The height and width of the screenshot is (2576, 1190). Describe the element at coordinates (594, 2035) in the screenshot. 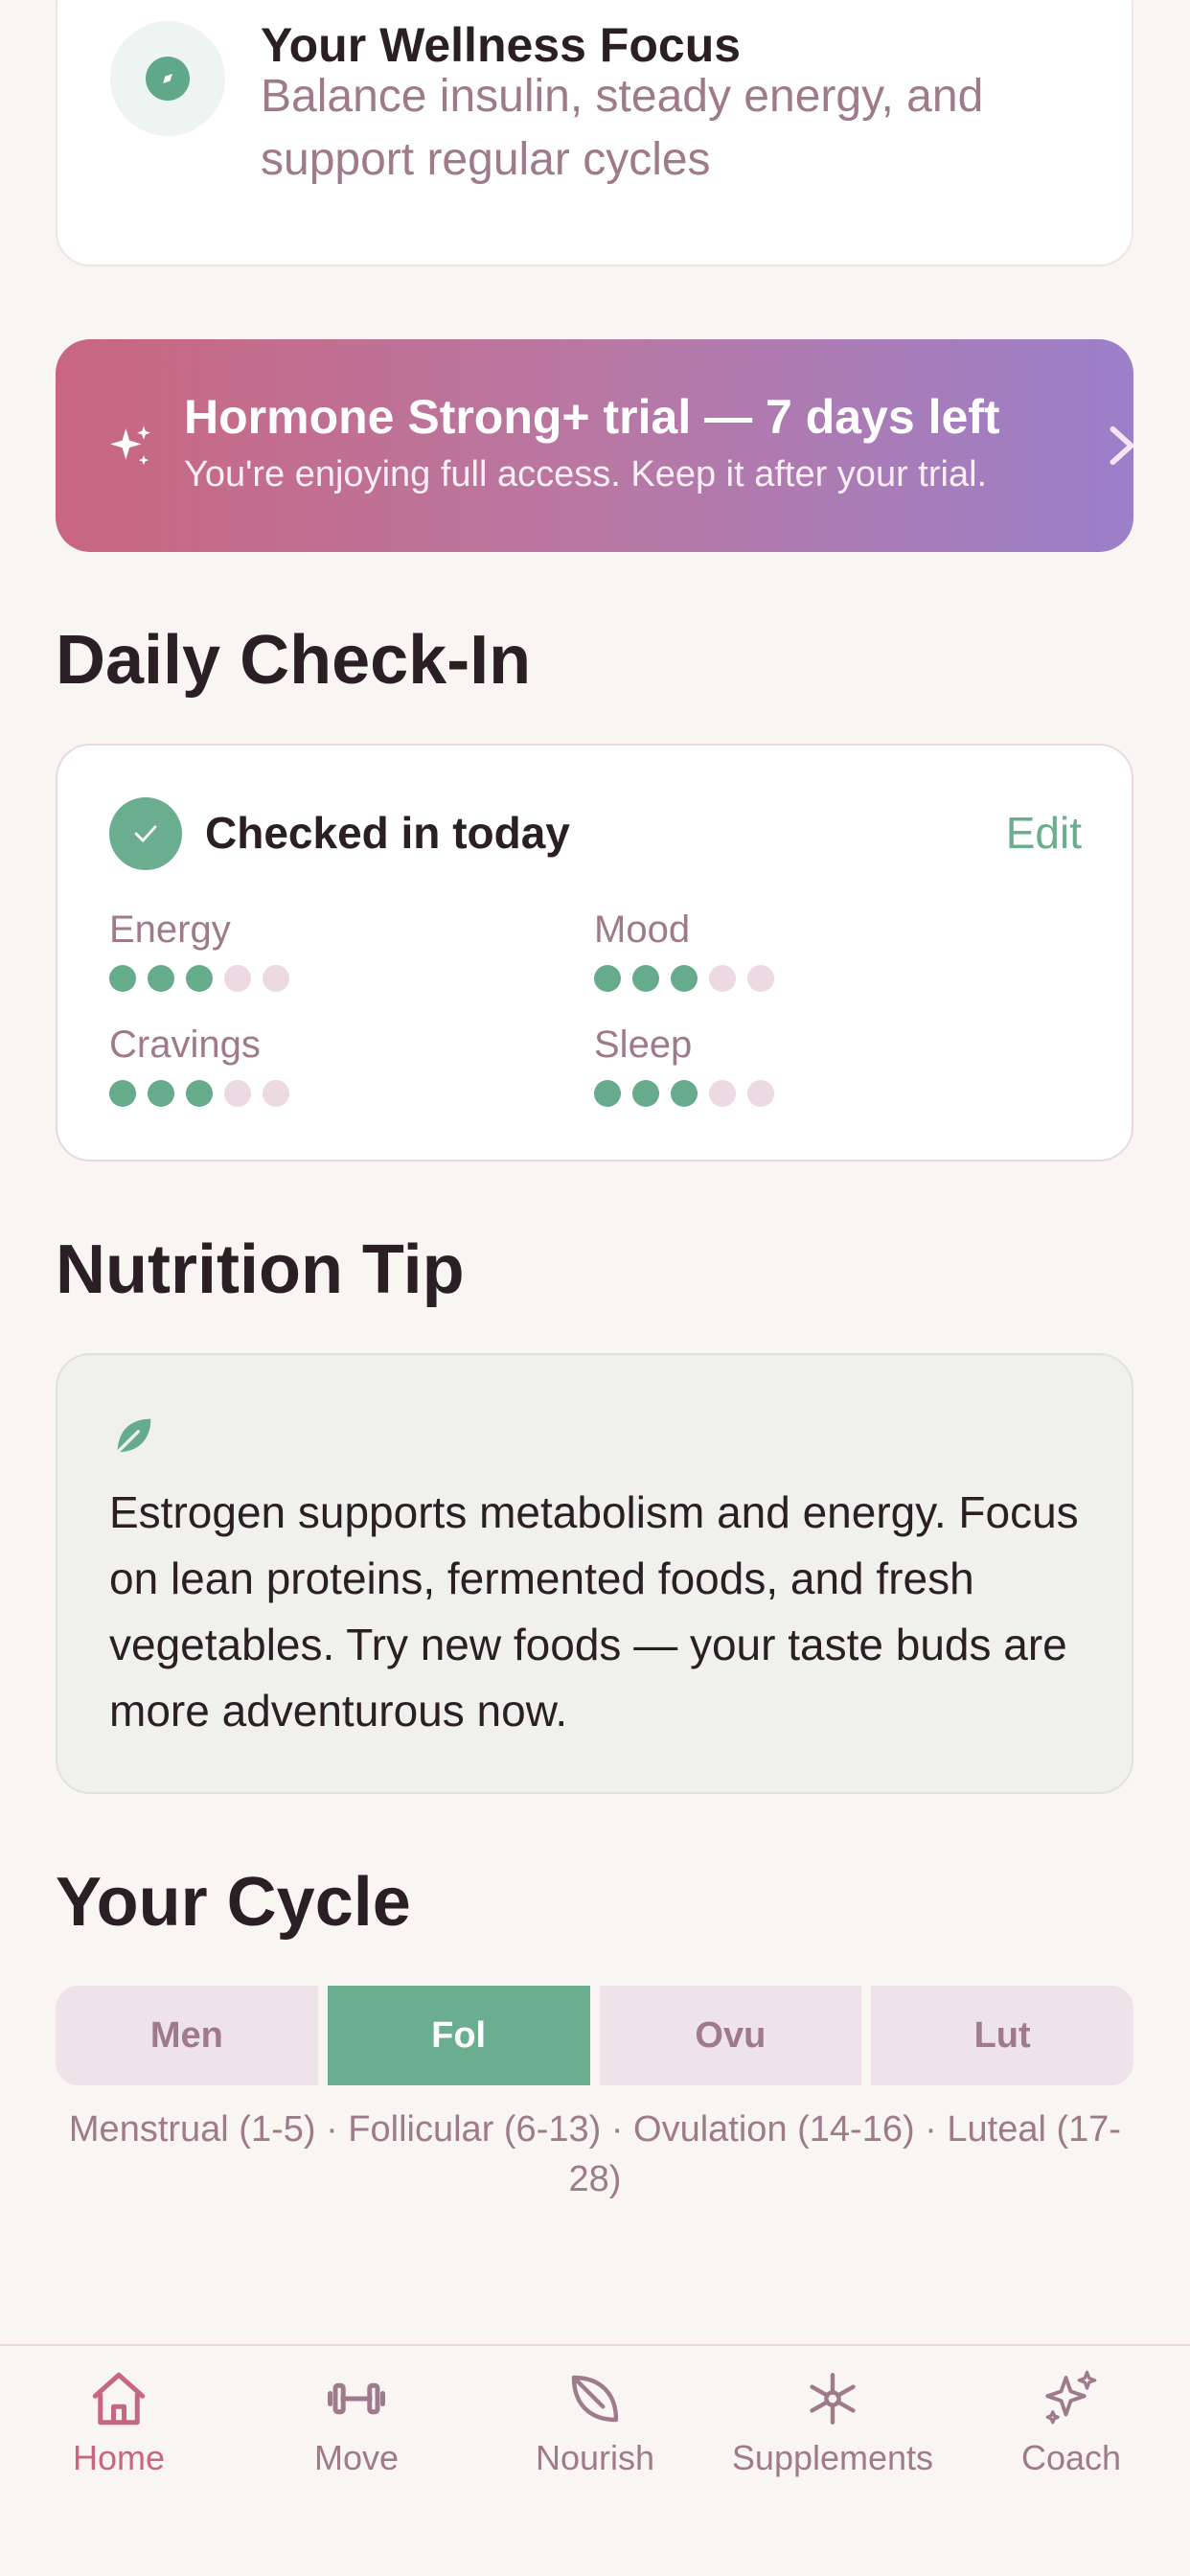

I see `cycle-phase-bar: Men Fol Ovu Lut` at that location.